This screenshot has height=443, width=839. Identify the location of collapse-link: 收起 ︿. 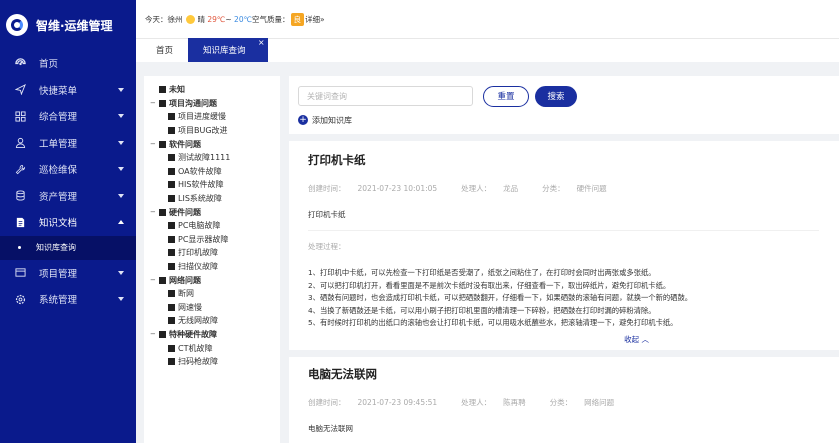
(573, 339).